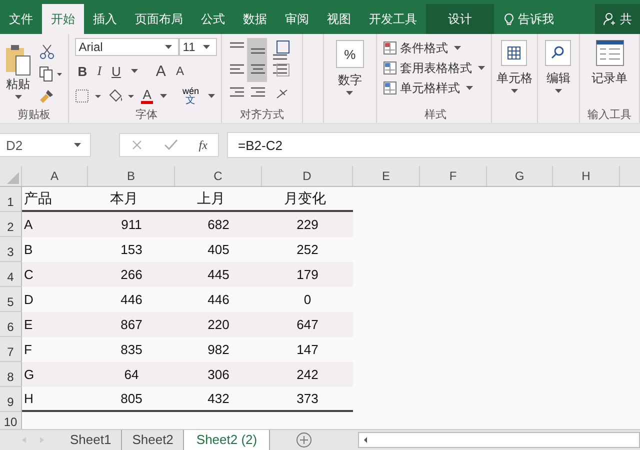 Image resolution: width=640 pixels, height=450 pixels. Describe the element at coordinates (160, 71) in the screenshot. I see `grow-font-button: A` at that location.